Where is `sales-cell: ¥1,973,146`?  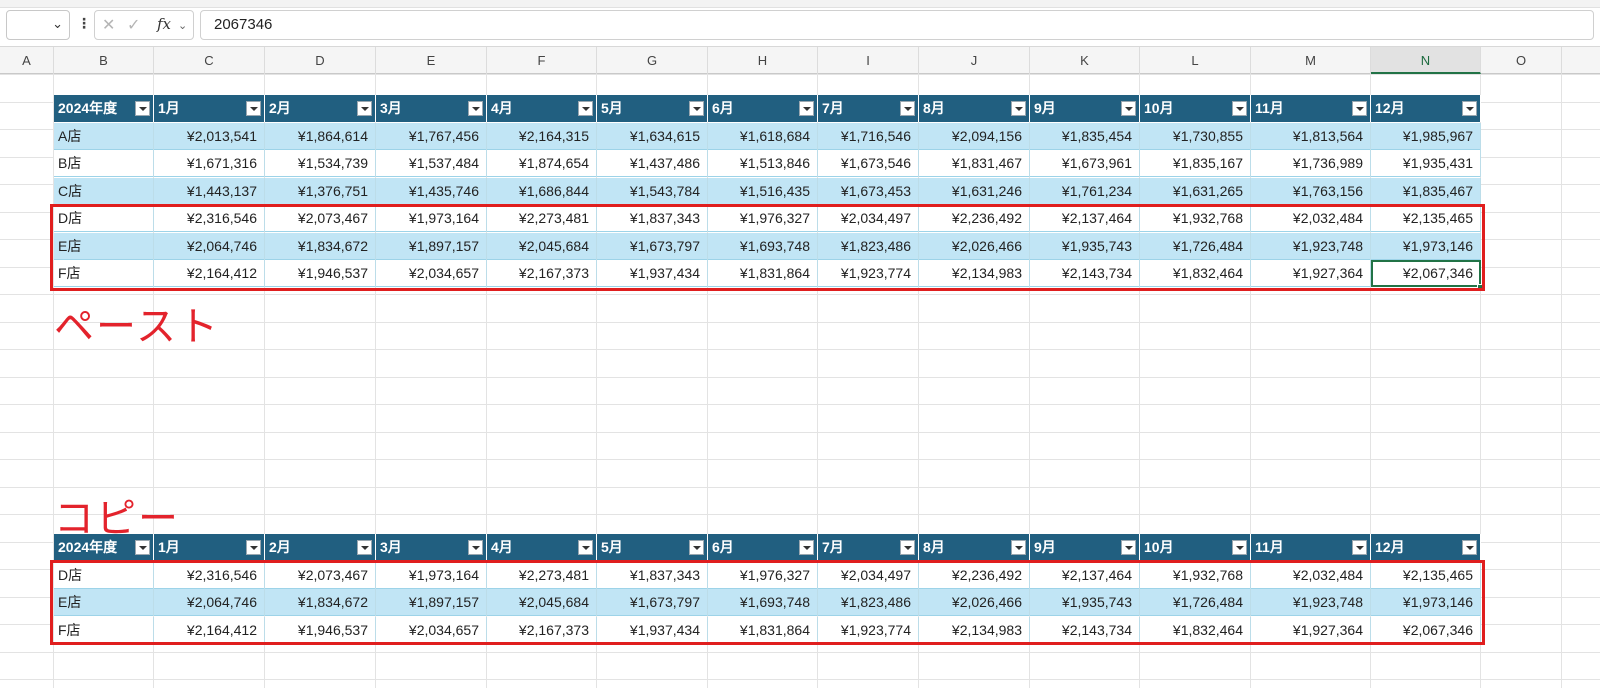
sales-cell: ¥1,973,146 is located at coordinates (1426, 602).